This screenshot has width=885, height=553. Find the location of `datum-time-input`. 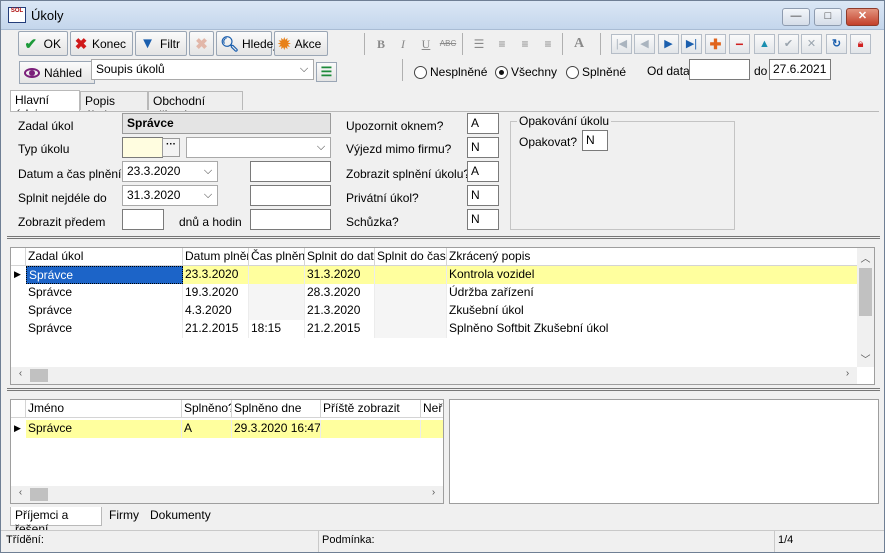

datum-time-input is located at coordinates (290, 171).